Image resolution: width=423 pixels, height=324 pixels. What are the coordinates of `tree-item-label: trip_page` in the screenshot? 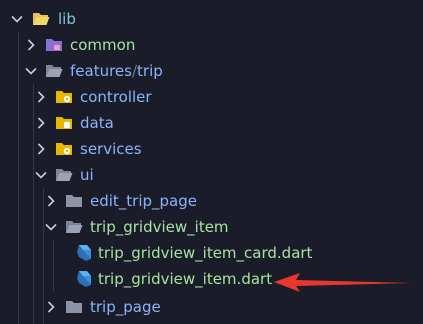 It's located at (125, 307).